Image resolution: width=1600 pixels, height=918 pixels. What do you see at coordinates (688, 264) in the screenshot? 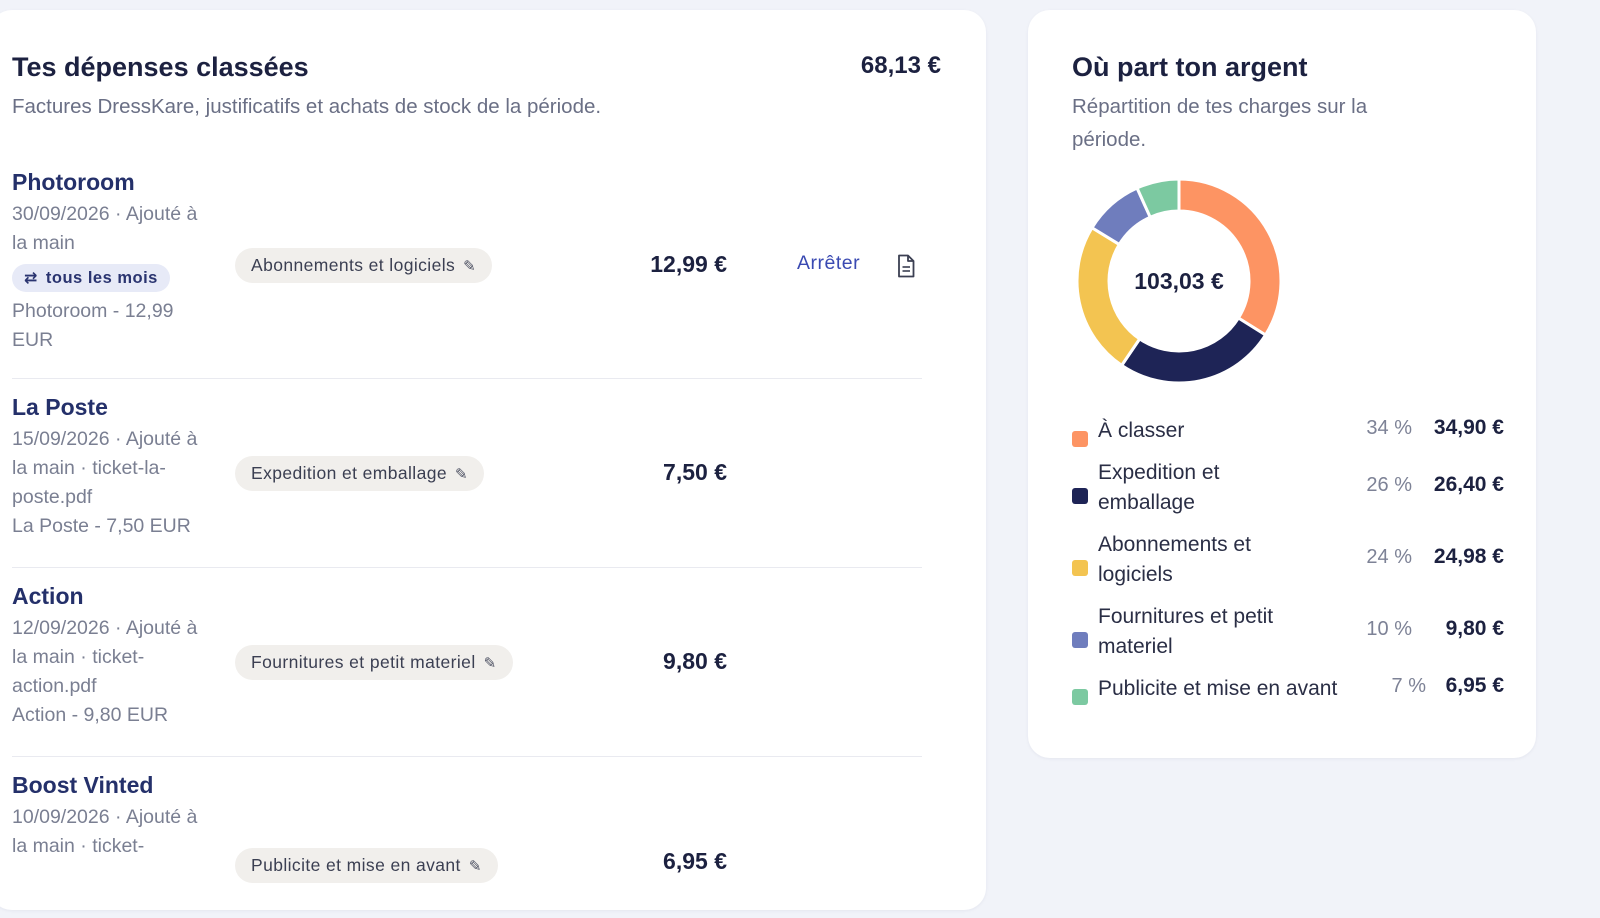
I see `expense-amount: 12,99 €` at bounding box center [688, 264].